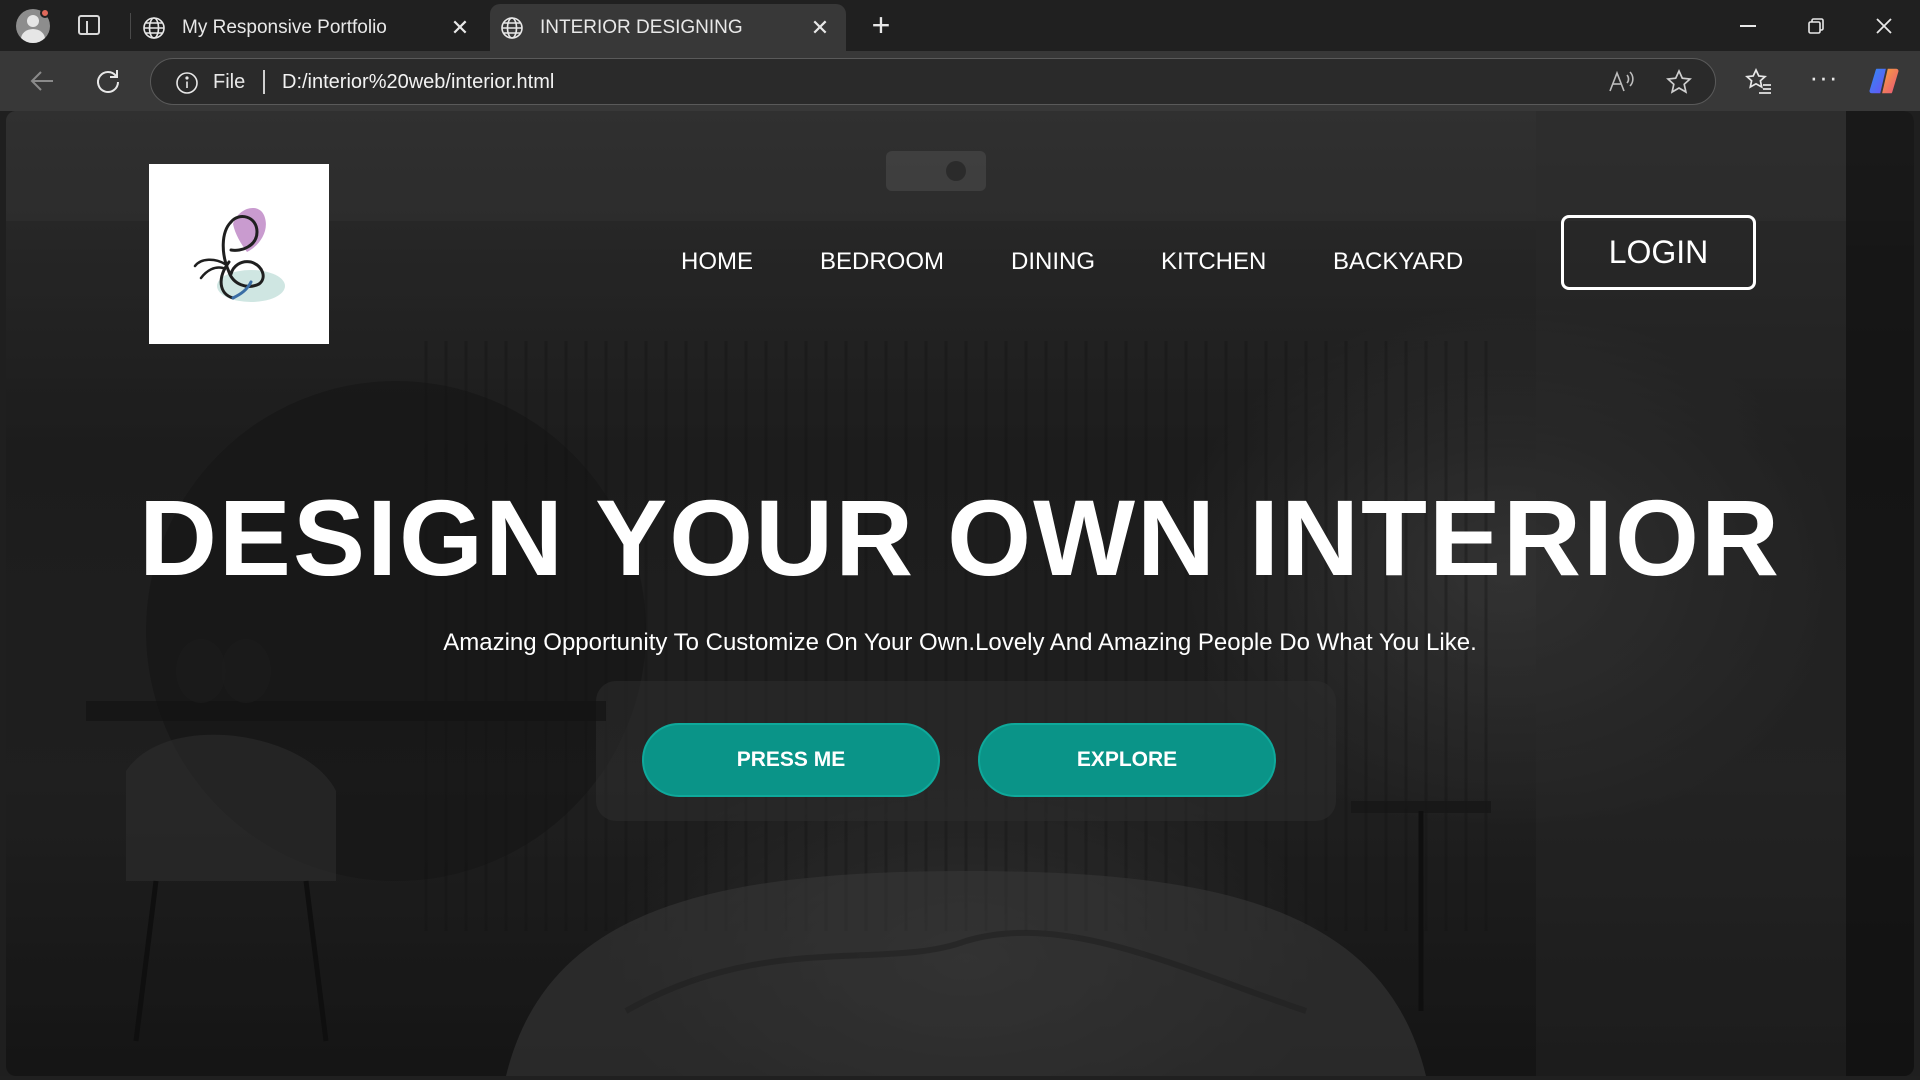  What do you see at coordinates (284, 27) in the screenshot?
I see `tab-label: My Responsive Portfolio` at bounding box center [284, 27].